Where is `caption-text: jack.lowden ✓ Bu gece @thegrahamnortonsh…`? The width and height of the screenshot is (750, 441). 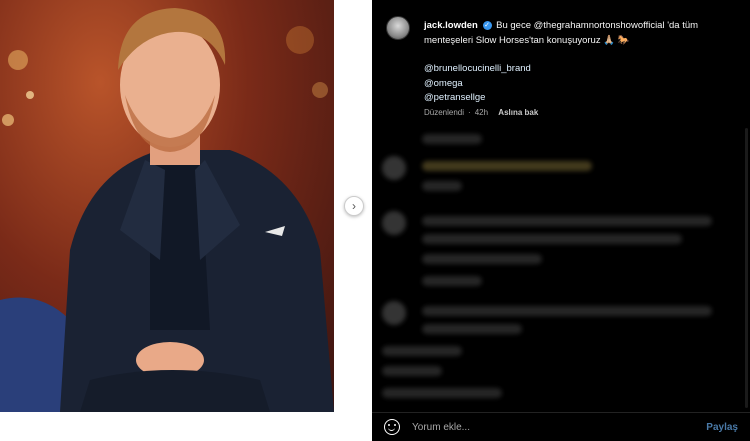 caption-text: jack.lowden ✓ Bu gece @thegrahamnortonsh… is located at coordinates (579, 33).